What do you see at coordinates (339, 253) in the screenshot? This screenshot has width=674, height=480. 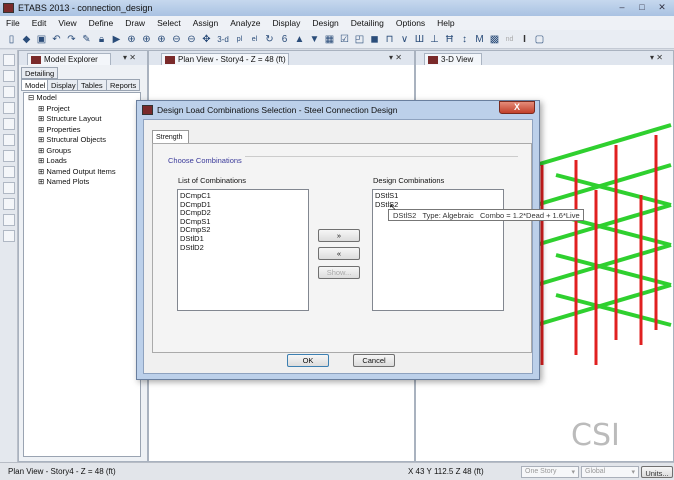 I see `remove-button: «` at bounding box center [339, 253].